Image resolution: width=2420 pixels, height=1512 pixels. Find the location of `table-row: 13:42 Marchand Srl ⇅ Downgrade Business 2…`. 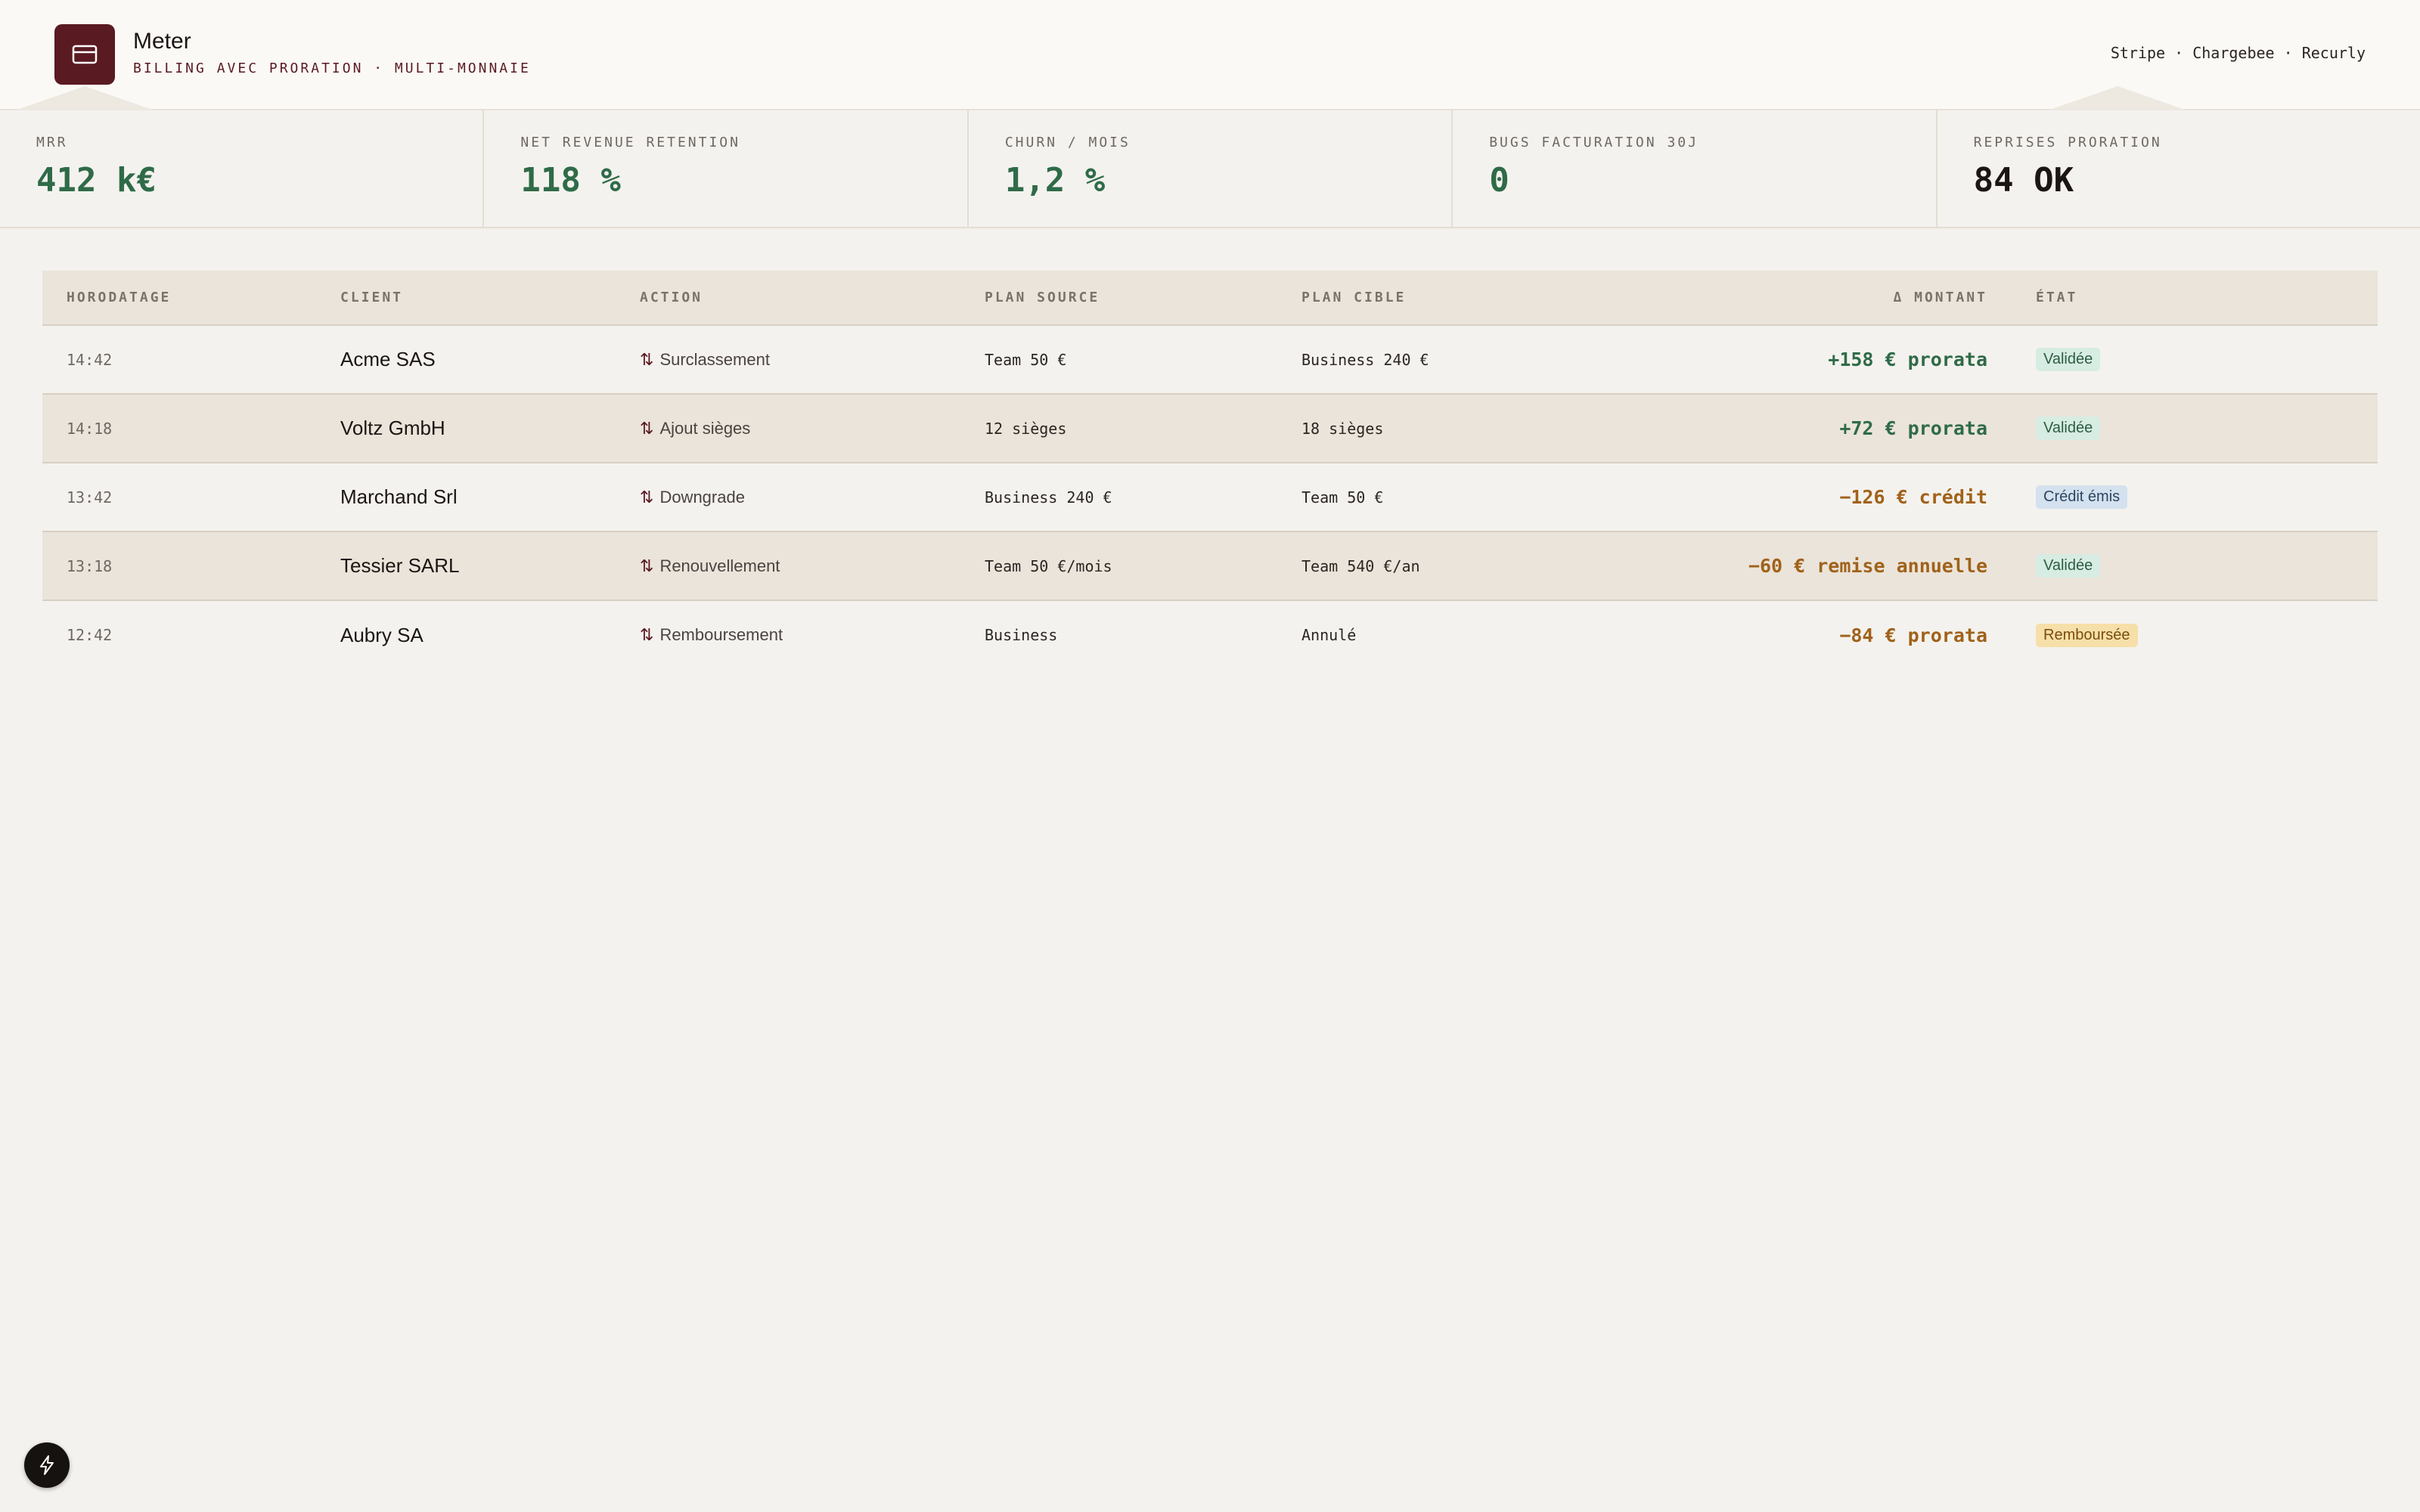

table-row: 13:42 Marchand Srl ⇅ Downgrade Business 2… is located at coordinates (1210, 497).